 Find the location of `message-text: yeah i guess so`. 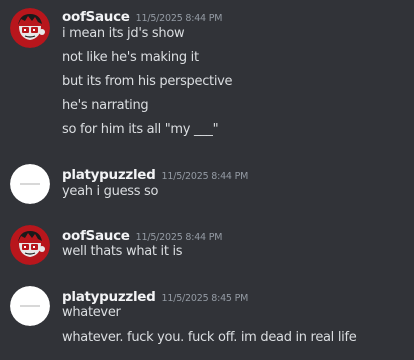

message-text: yeah i guess so is located at coordinates (110, 191).